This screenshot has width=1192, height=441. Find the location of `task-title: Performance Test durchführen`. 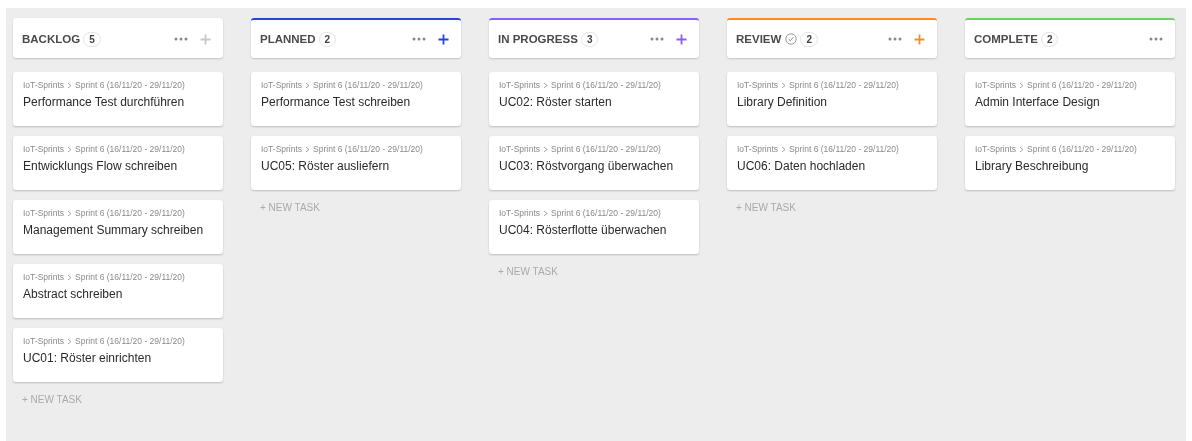

task-title: Performance Test durchführen is located at coordinates (104, 102).